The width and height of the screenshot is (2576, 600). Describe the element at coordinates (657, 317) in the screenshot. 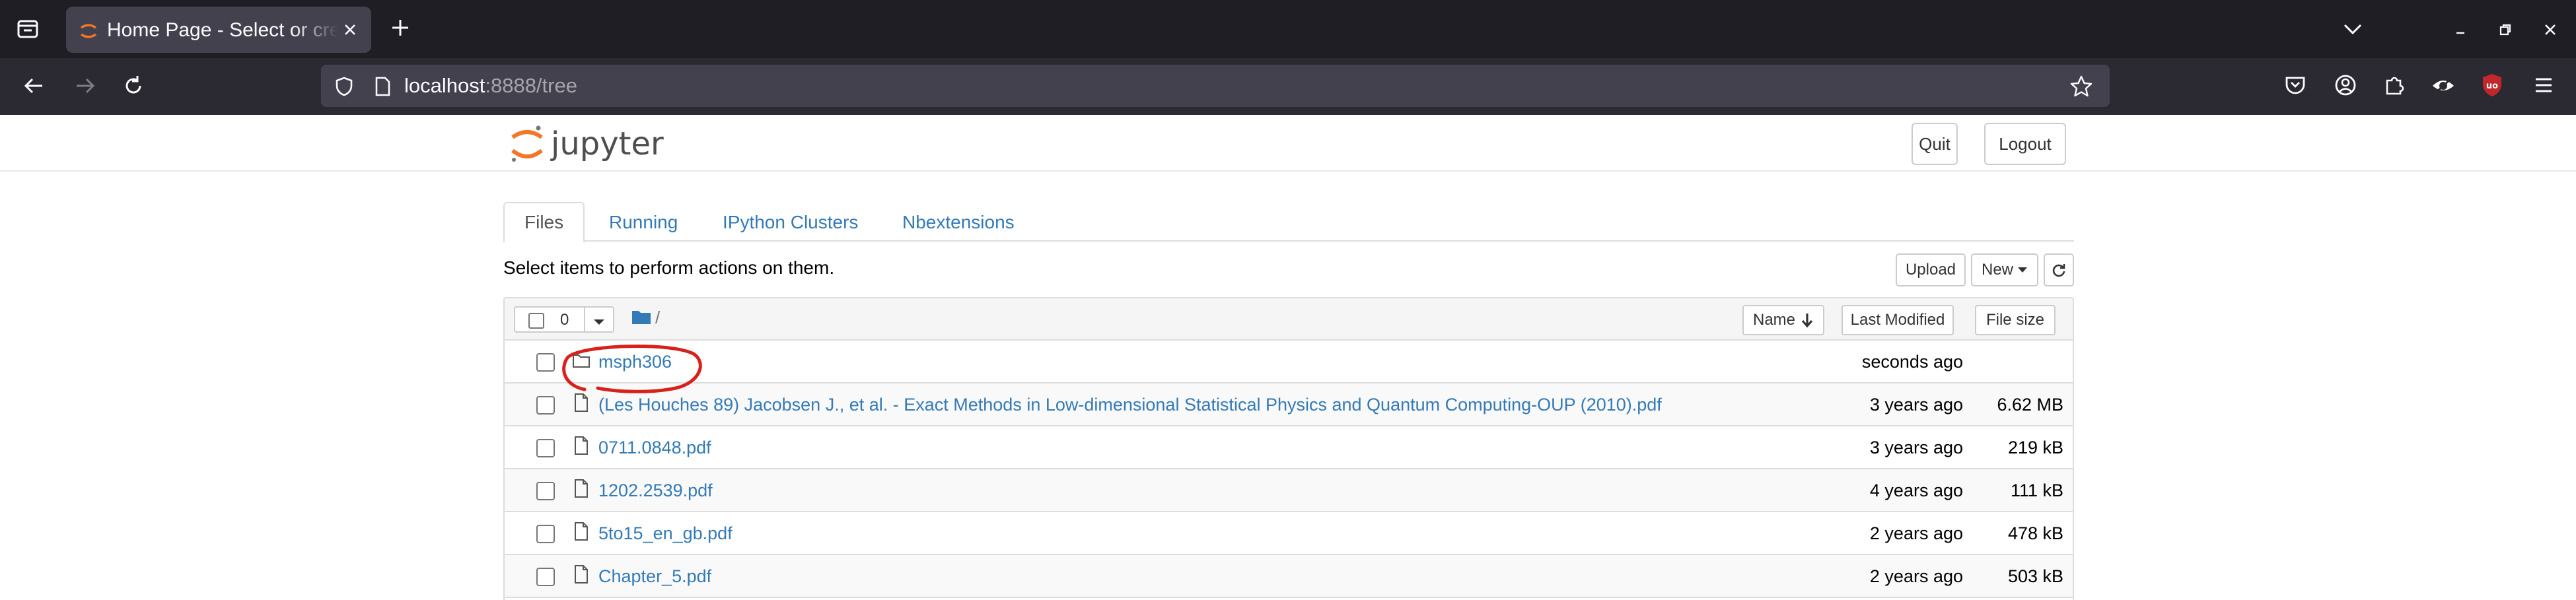

I see `breadcrumb-root: /` at that location.